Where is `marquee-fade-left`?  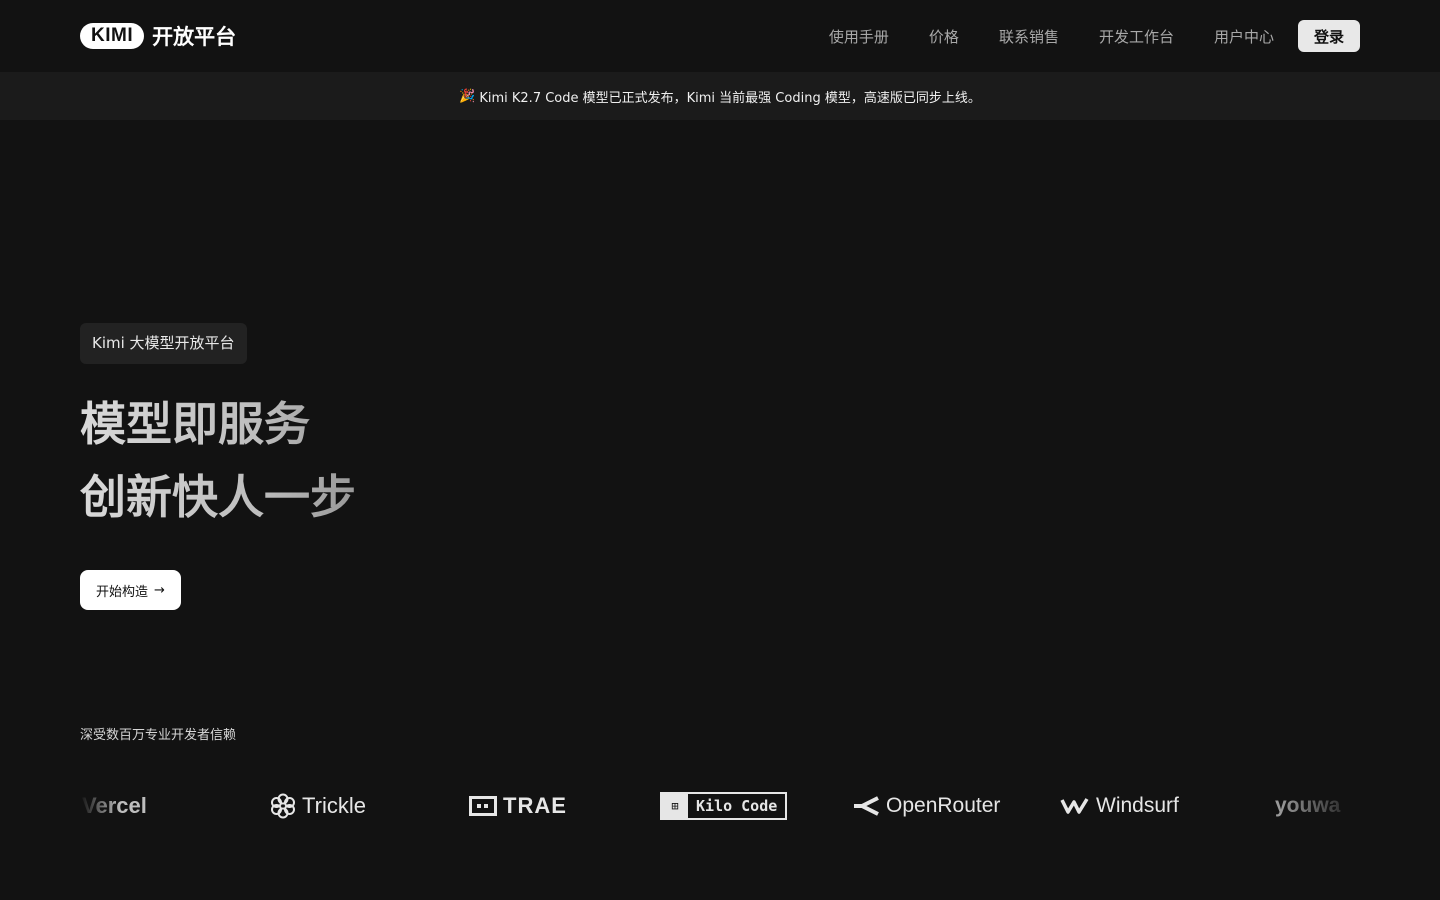 marquee-fade-left is located at coordinates (100, 806).